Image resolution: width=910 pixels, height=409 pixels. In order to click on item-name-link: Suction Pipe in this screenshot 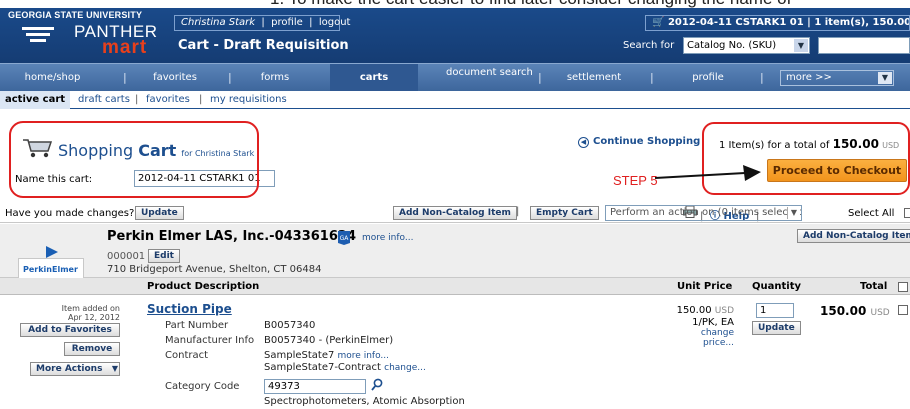, I will do `click(189, 309)`.